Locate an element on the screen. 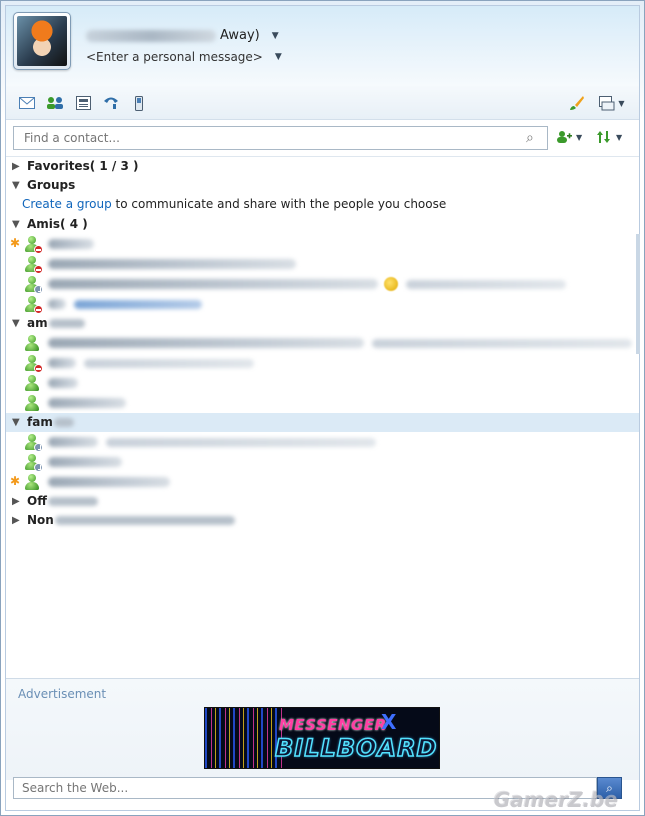 The height and width of the screenshot is (816, 645). personal-message: <Enter a personal message> ▼ is located at coordinates (184, 57).